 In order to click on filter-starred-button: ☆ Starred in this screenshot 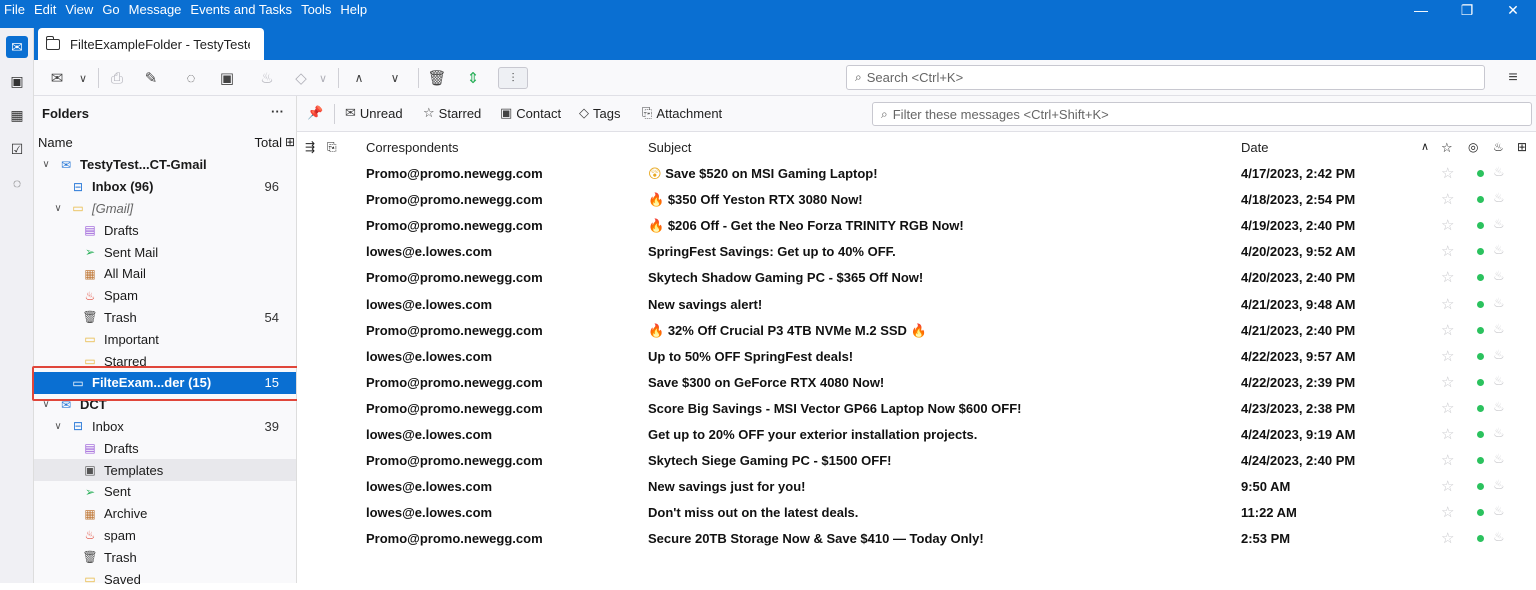, I will do `click(452, 113)`.